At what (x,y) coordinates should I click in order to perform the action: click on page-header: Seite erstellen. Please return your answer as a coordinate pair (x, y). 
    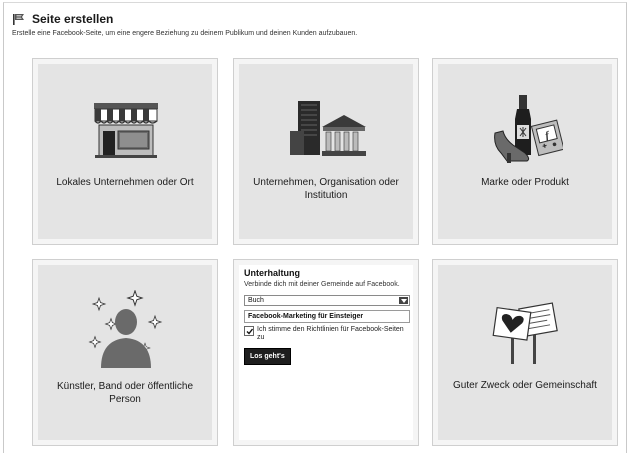
    Looking at the image, I should click on (62, 19).